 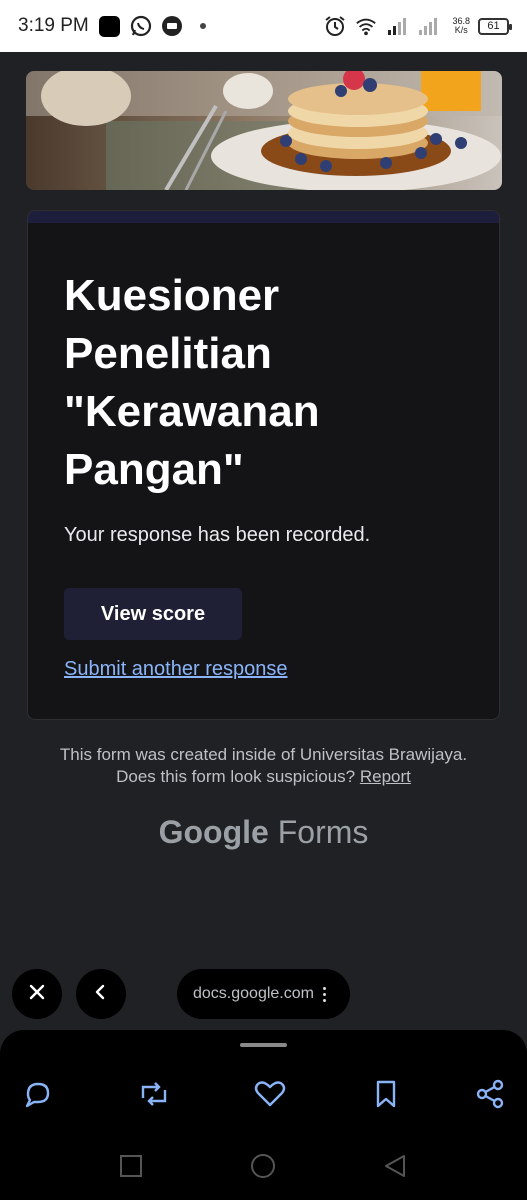 I want to click on forms-logo-text: Forms, so click(x=323, y=832).